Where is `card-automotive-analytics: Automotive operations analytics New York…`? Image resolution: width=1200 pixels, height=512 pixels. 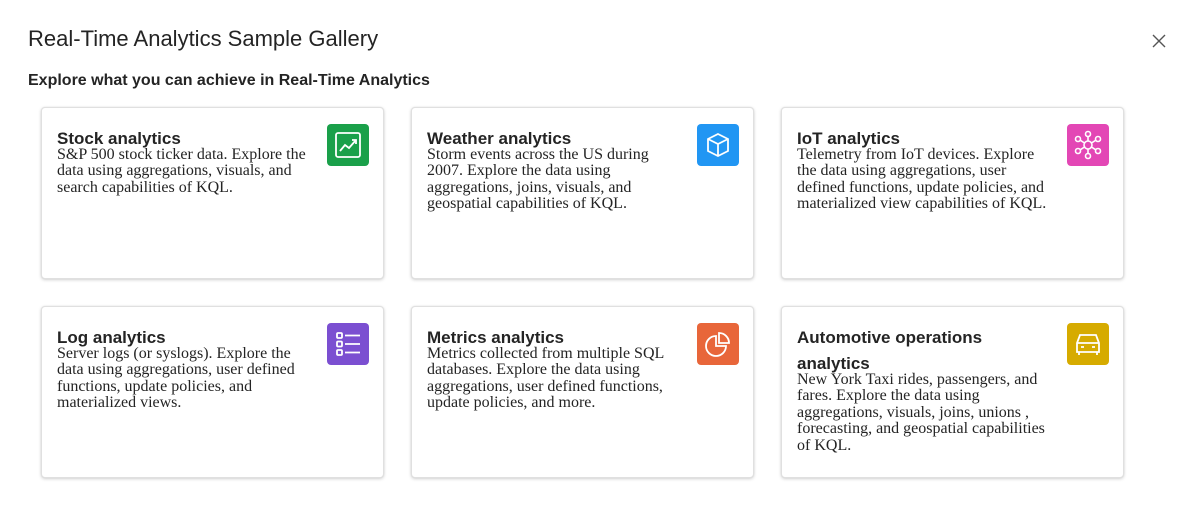
card-automotive-analytics: Automotive operations analytics New York… is located at coordinates (952, 392).